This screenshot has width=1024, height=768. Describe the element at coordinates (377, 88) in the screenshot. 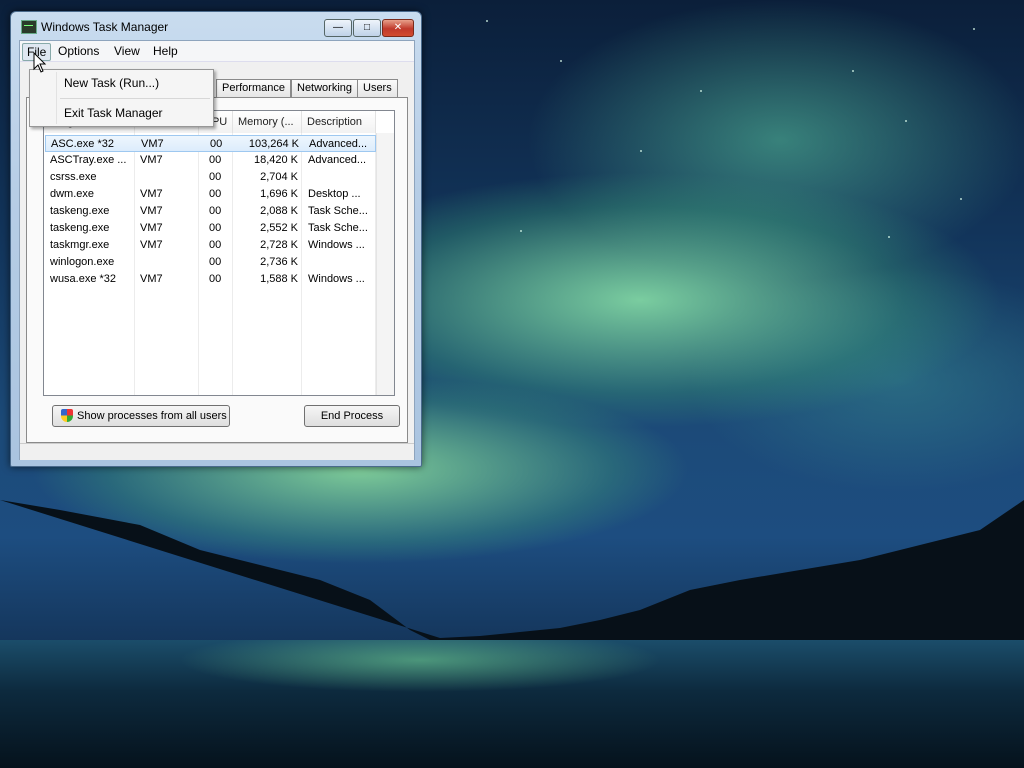

I see `tab-users: Users` at that location.